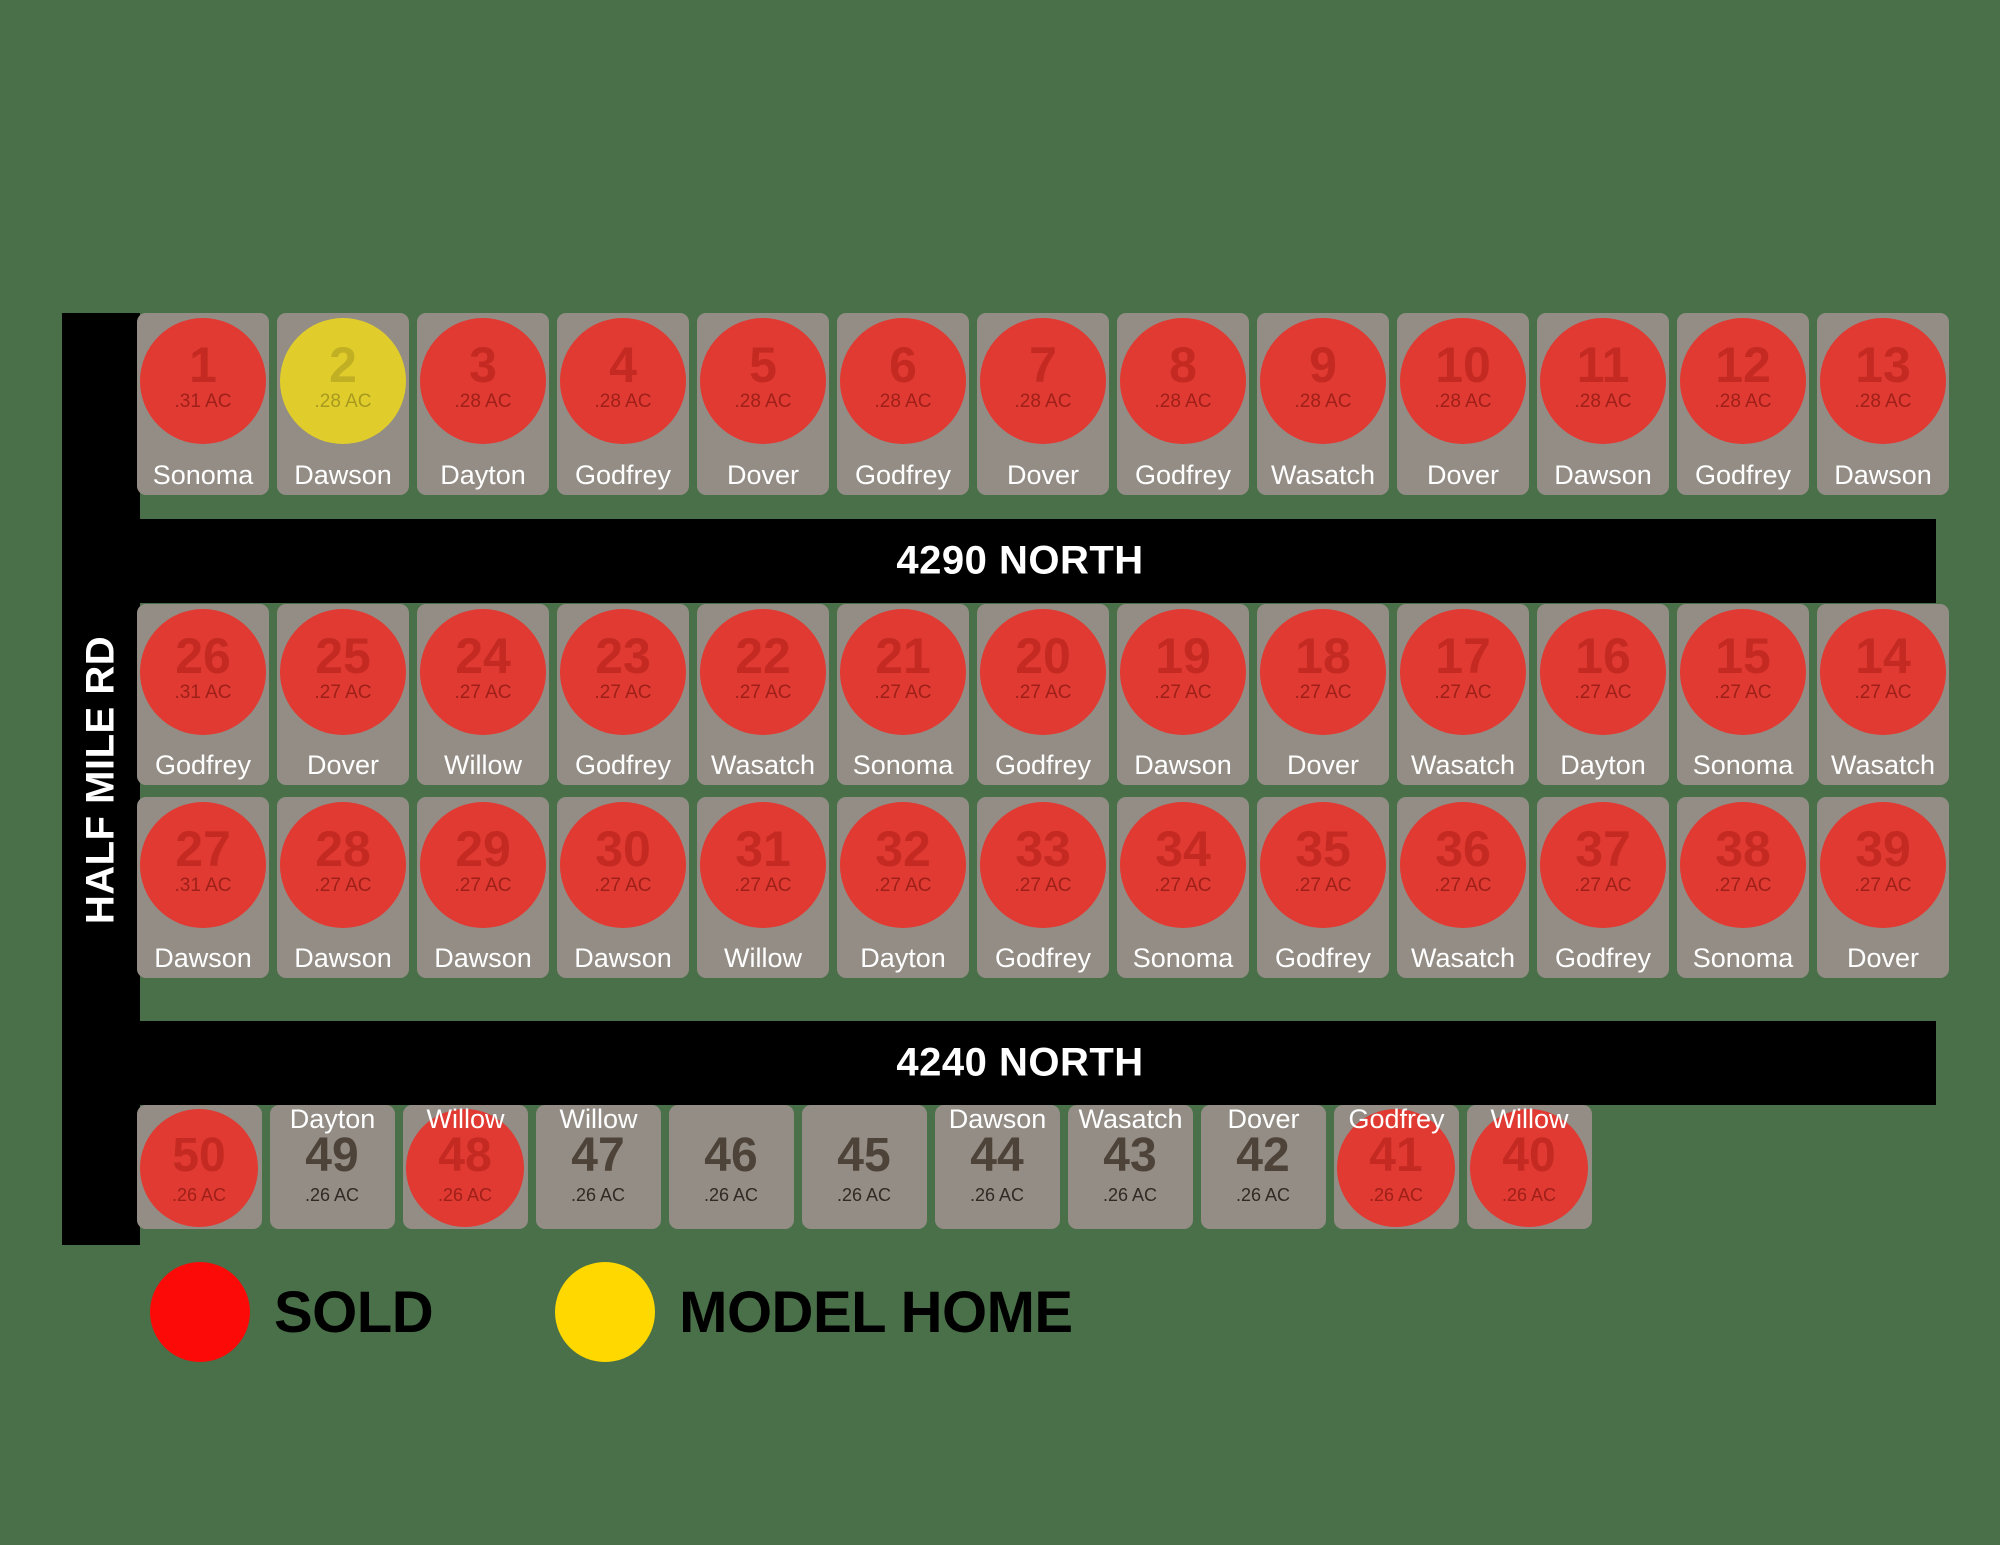 The width and height of the screenshot is (2000, 1545). I want to click on lot-tile: 22.27 AC Wasatch, so click(763, 694).